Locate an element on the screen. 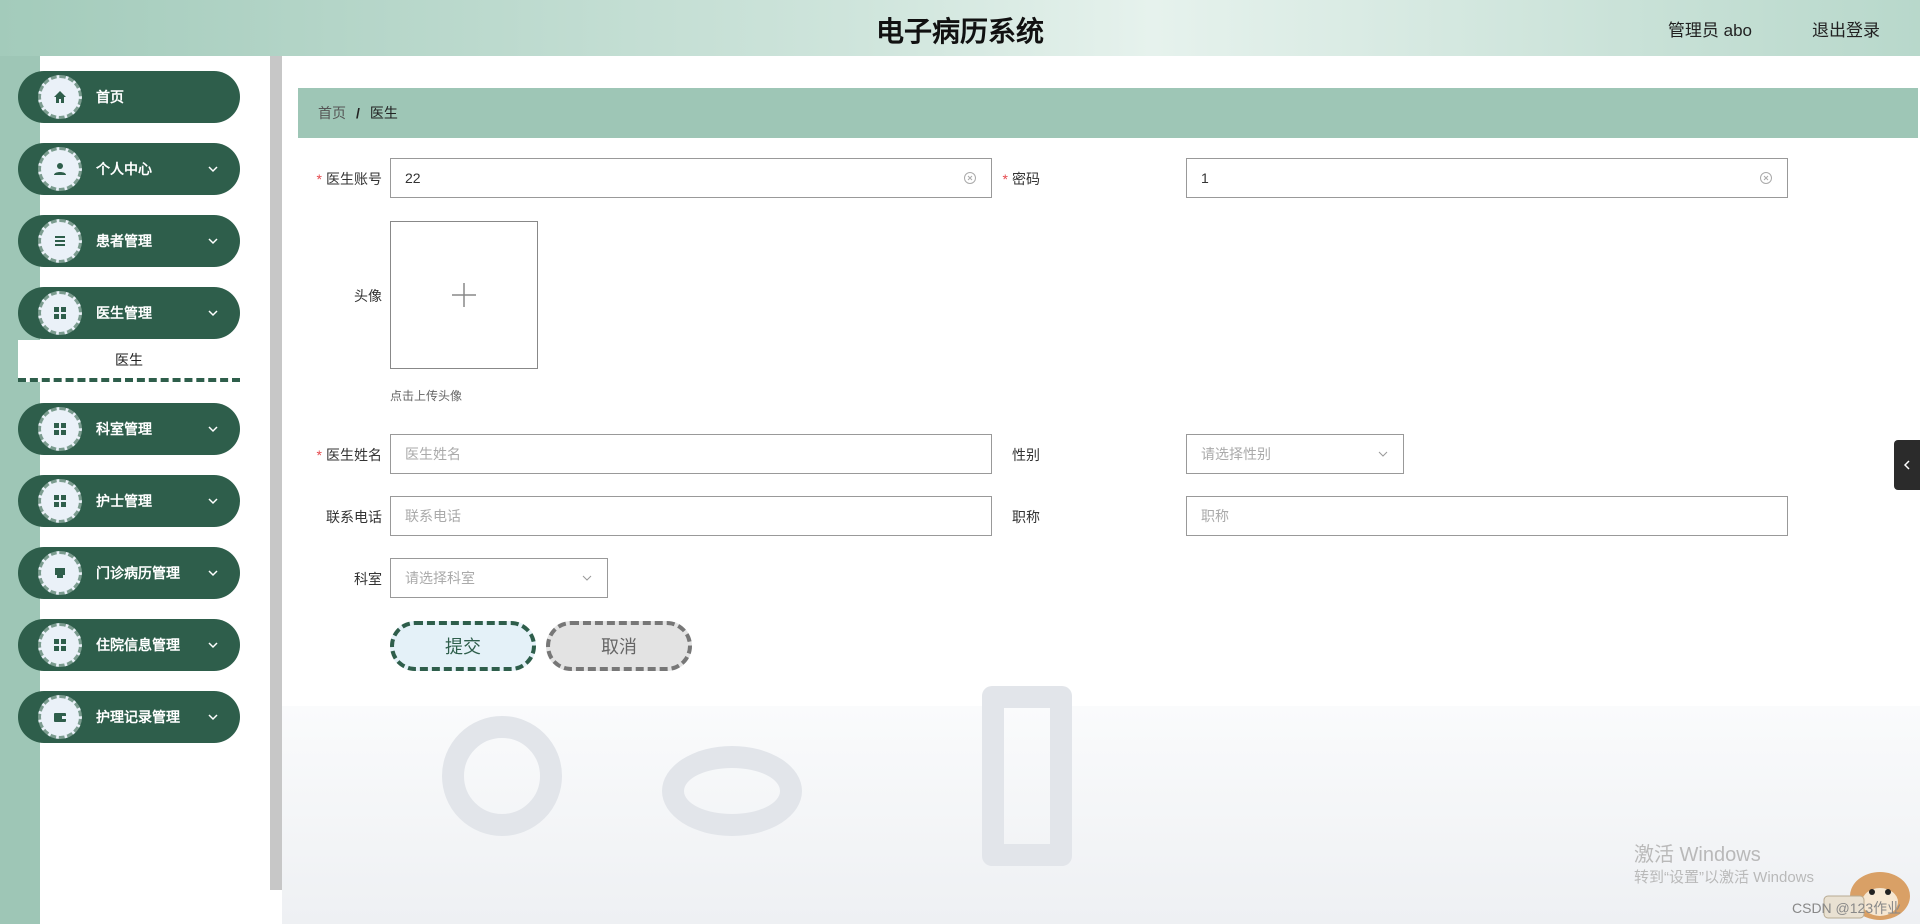 This screenshot has height=924, width=1920. printer-icon is located at coordinates (60, 573).